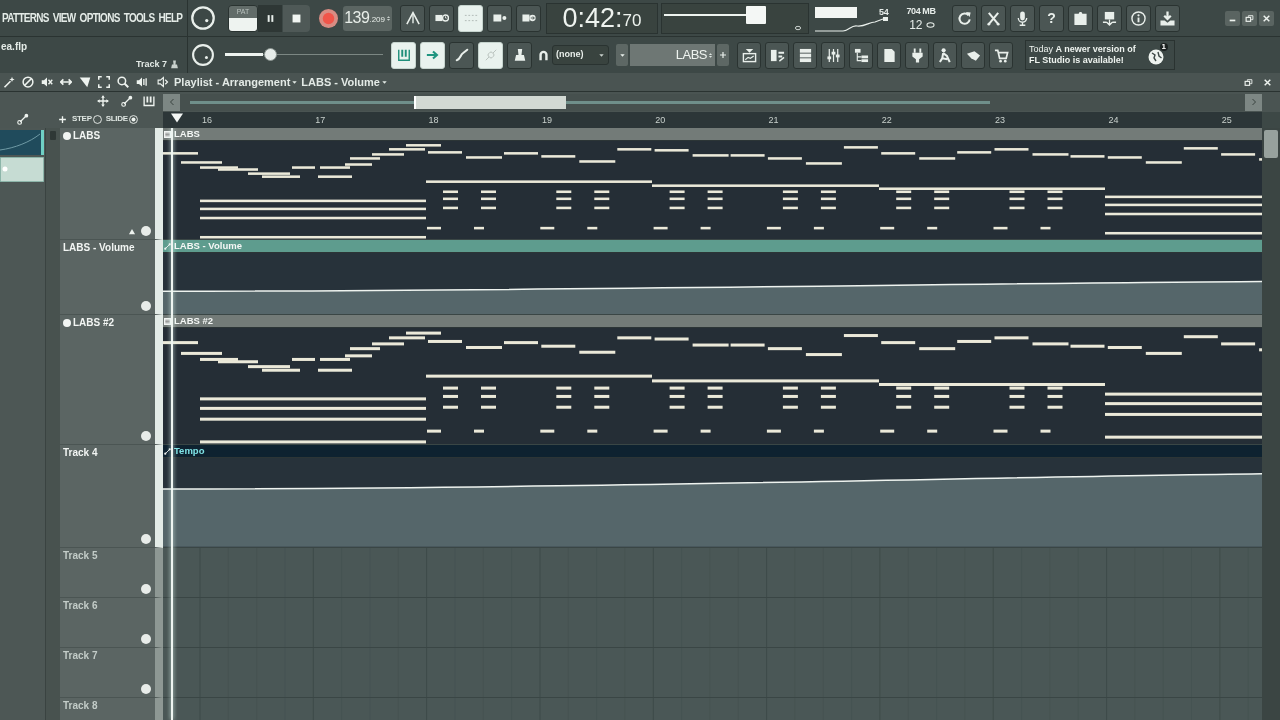  I want to click on tape-clock-icon, so click(441, 18).